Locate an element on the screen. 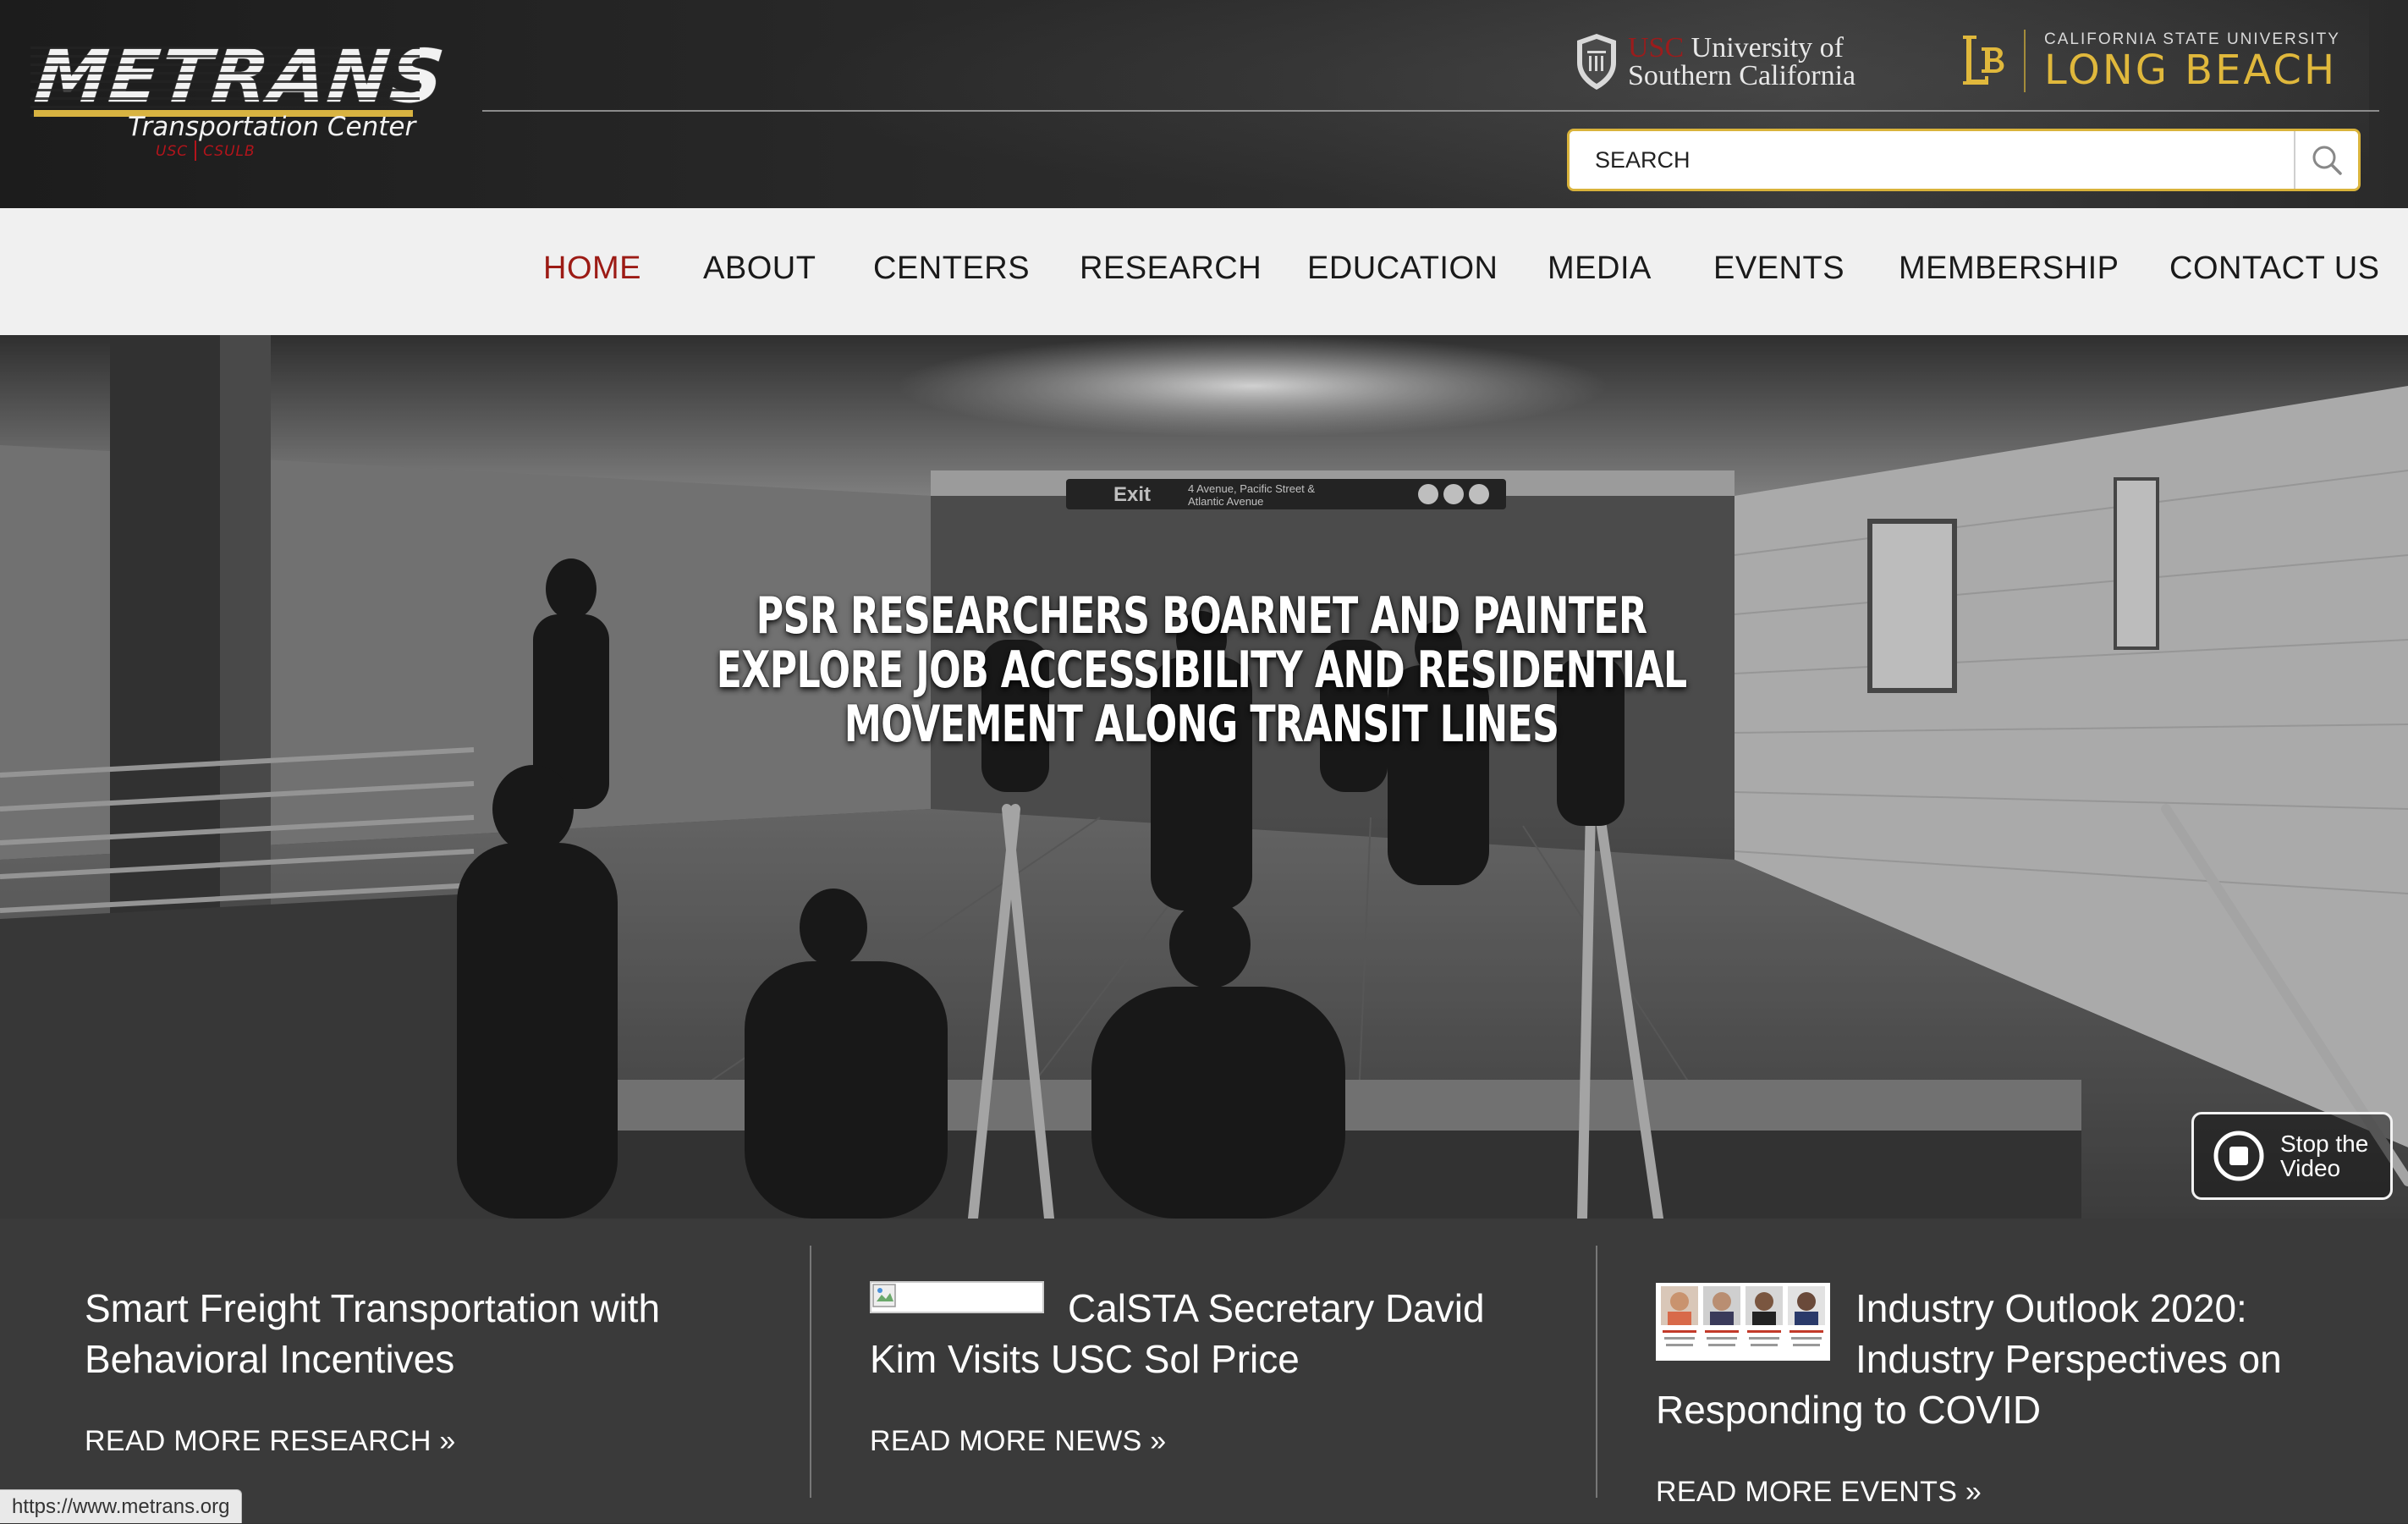  stop-circle-icon is located at coordinates (2238, 1156).